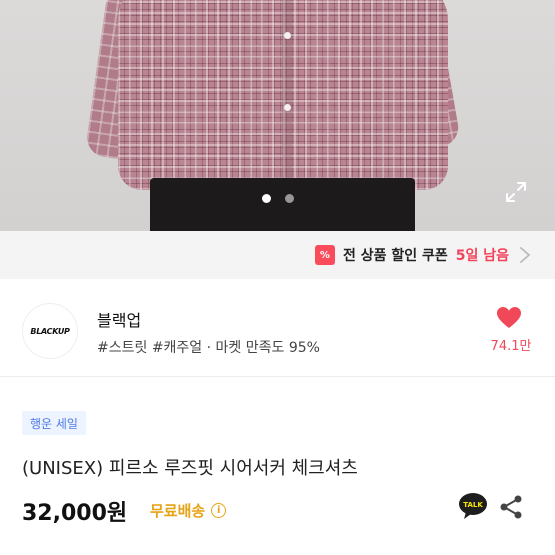  I want to click on photo-pants, so click(282, 204).